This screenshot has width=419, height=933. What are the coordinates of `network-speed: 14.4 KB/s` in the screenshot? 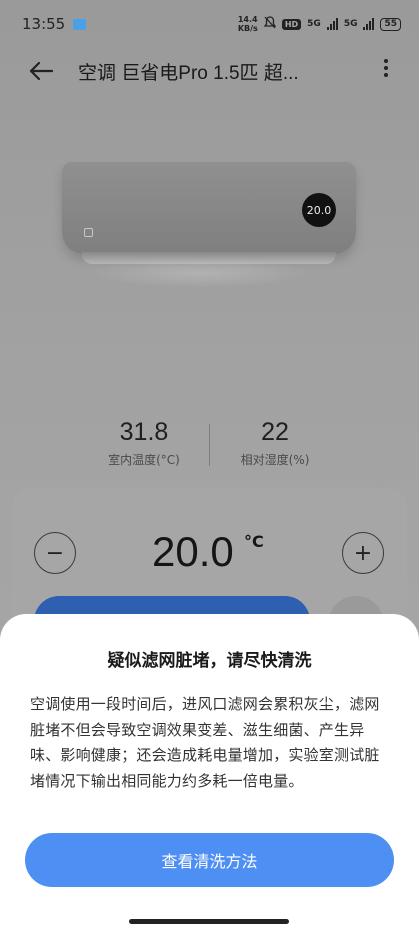 It's located at (248, 24).